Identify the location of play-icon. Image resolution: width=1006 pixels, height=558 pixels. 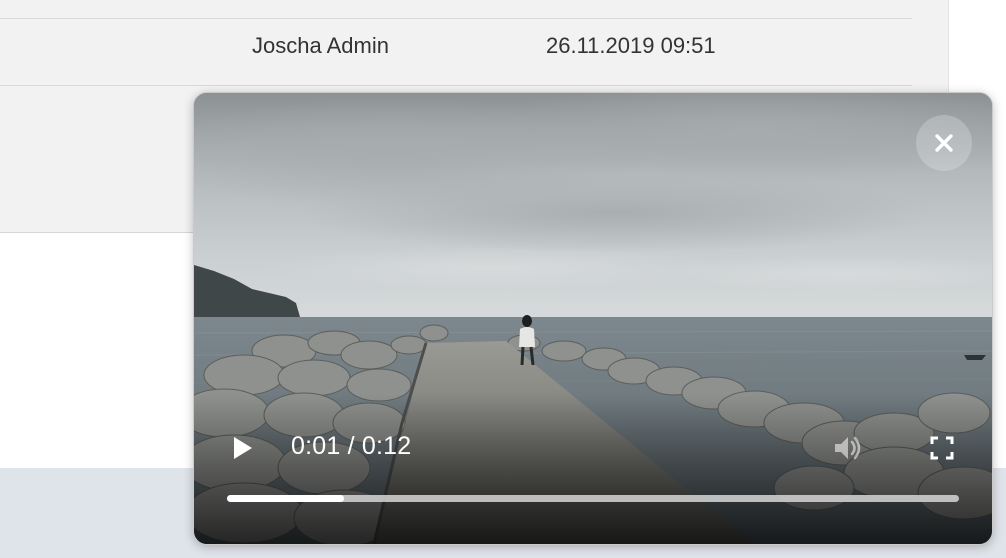
(243, 448).